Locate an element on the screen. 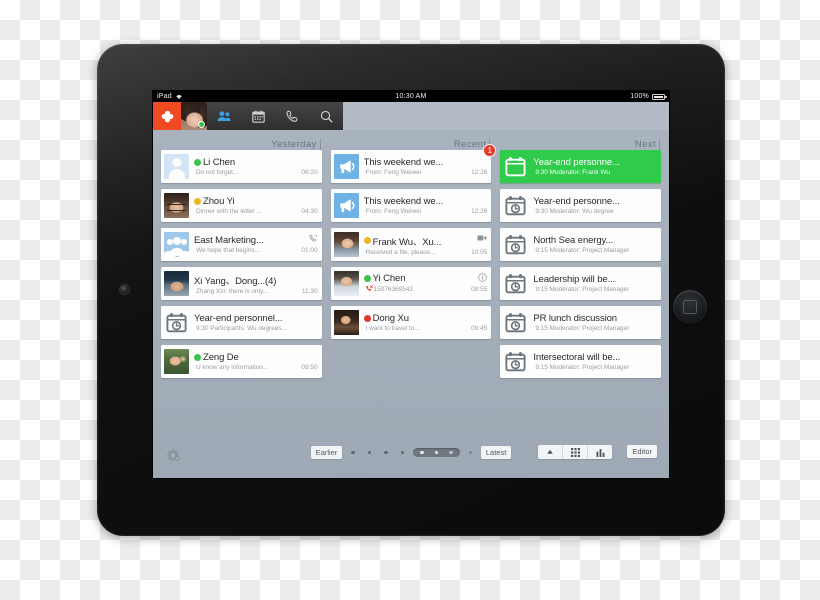 The image size is (820, 600). card-body: This weekend we... From: Feng Weiwei 12:26 is located at coordinates (423, 205).